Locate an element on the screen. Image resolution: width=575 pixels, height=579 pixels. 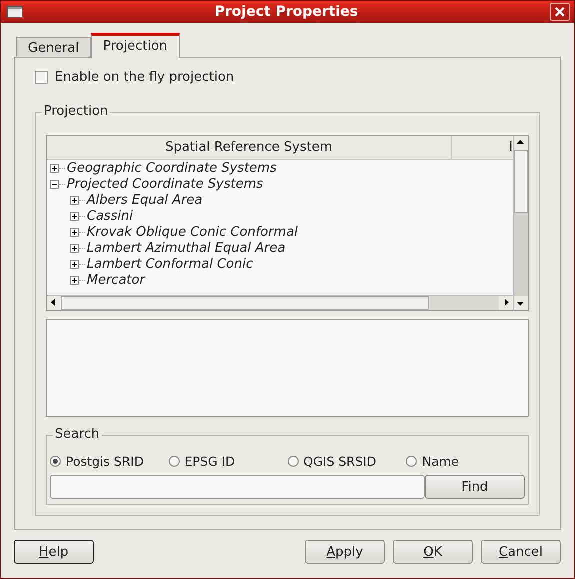
tree-item: Geographic Coordinate Systems is located at coordinates (172, 168).